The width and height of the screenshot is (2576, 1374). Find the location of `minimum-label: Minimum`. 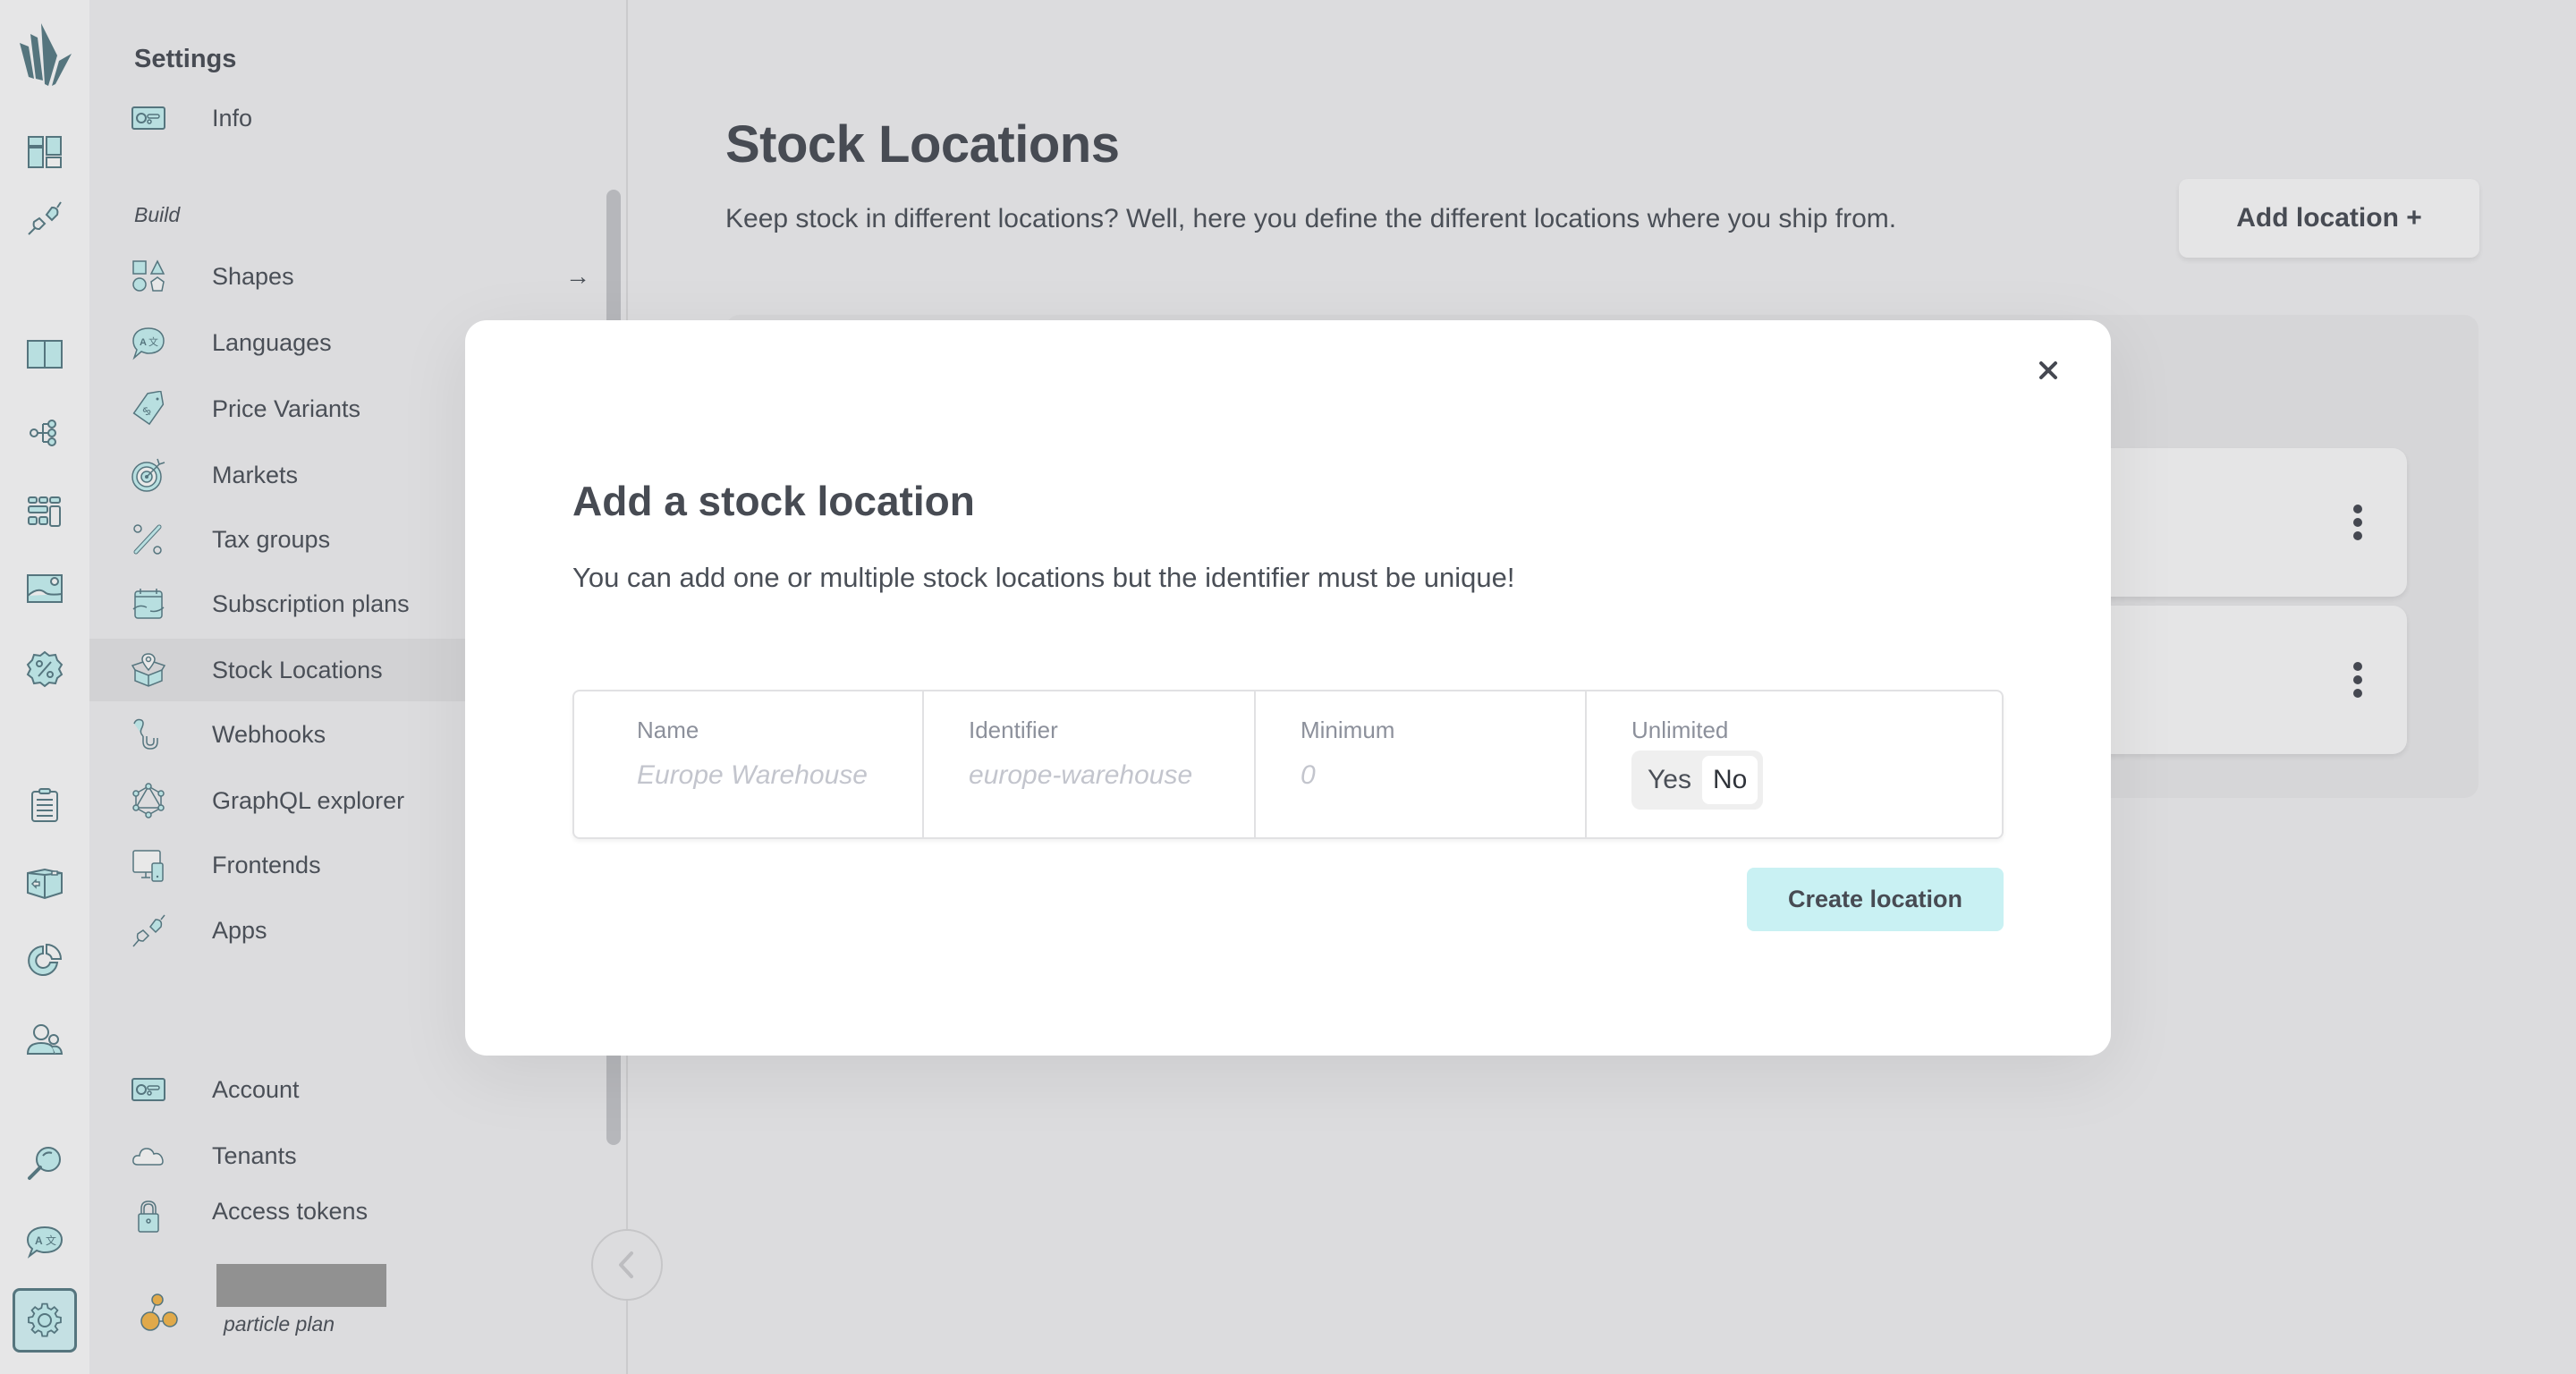

minimum-label: Minimum is located at coordinates (1348, 730).